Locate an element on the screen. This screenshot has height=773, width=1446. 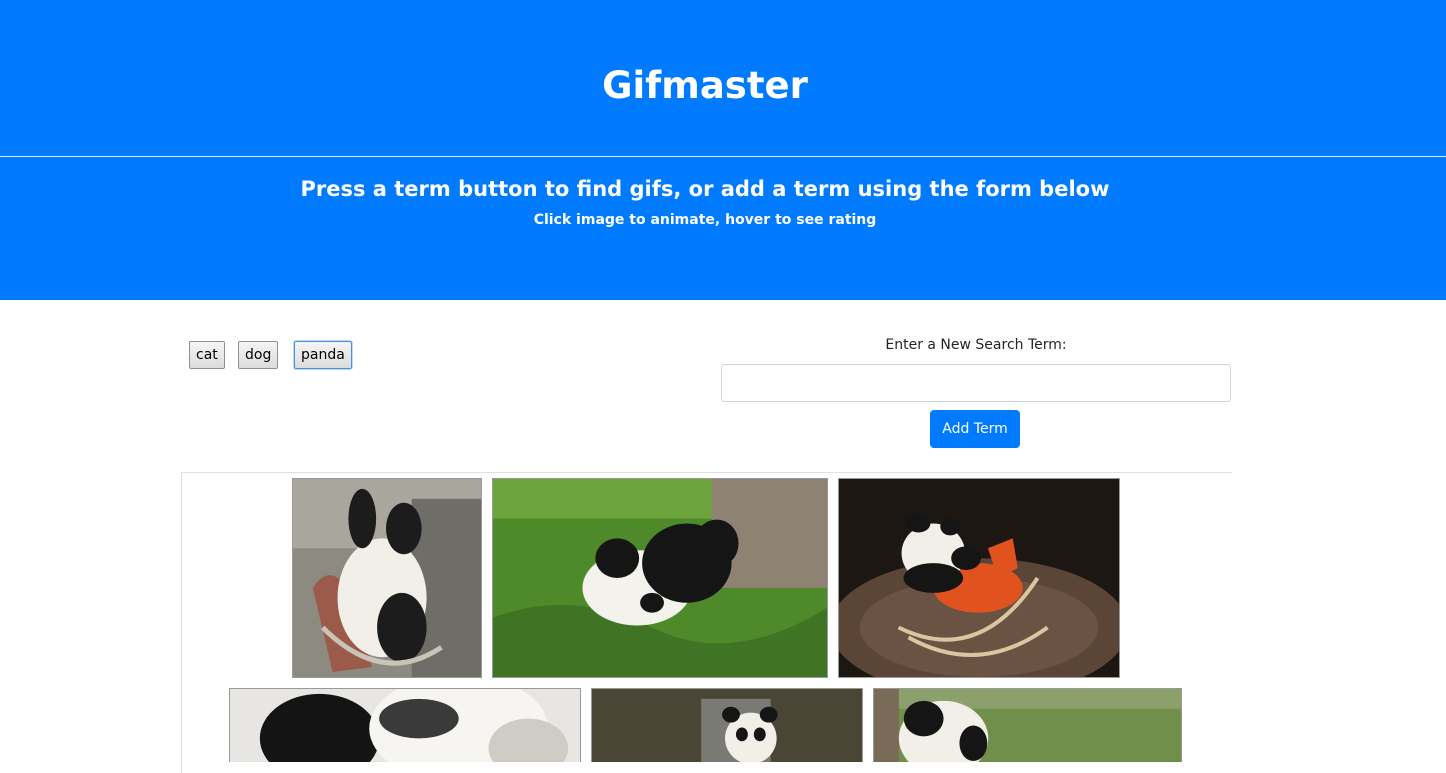
new-term-label: Enter a New Search Term: is located at coordinates (976, 345).